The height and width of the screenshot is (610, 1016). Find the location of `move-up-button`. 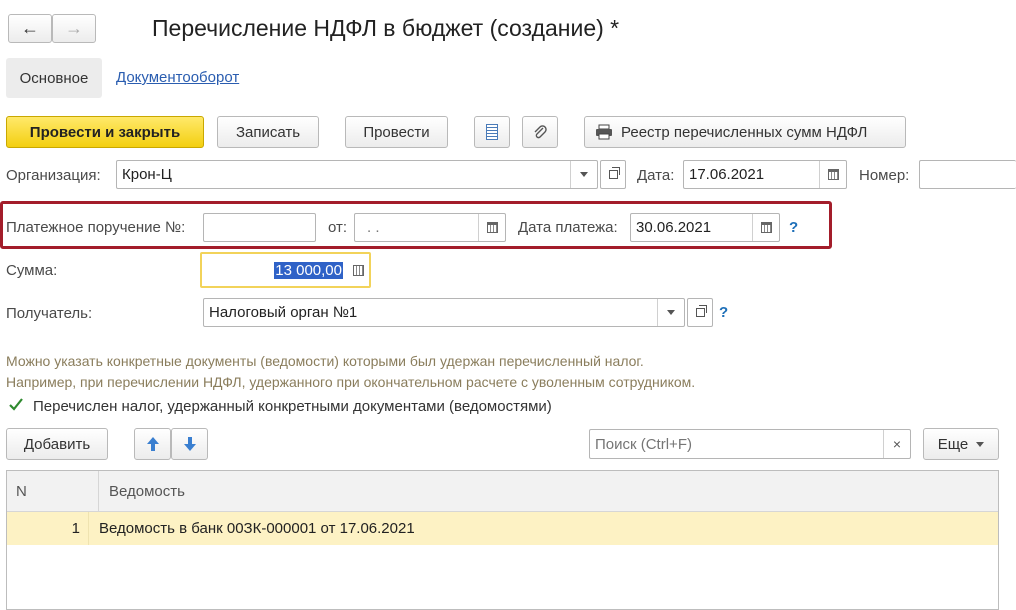

move-up-button is located at coordinates (152, 444).